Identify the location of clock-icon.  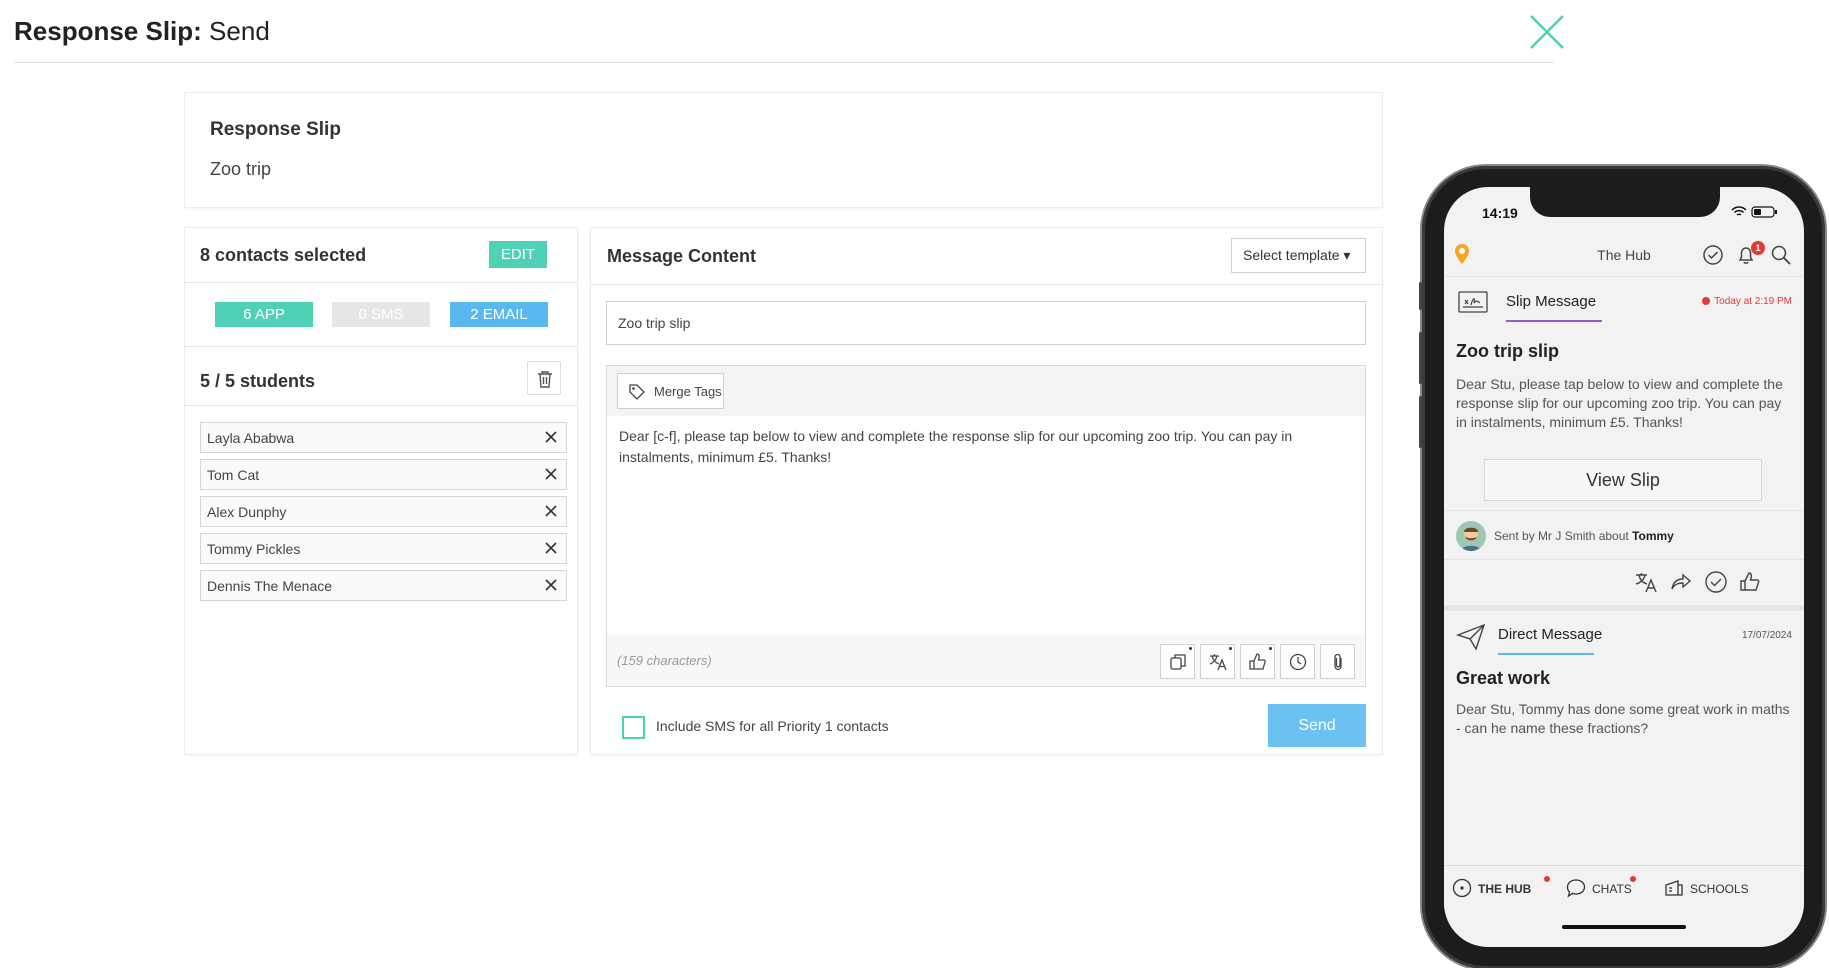
(1298, 662).